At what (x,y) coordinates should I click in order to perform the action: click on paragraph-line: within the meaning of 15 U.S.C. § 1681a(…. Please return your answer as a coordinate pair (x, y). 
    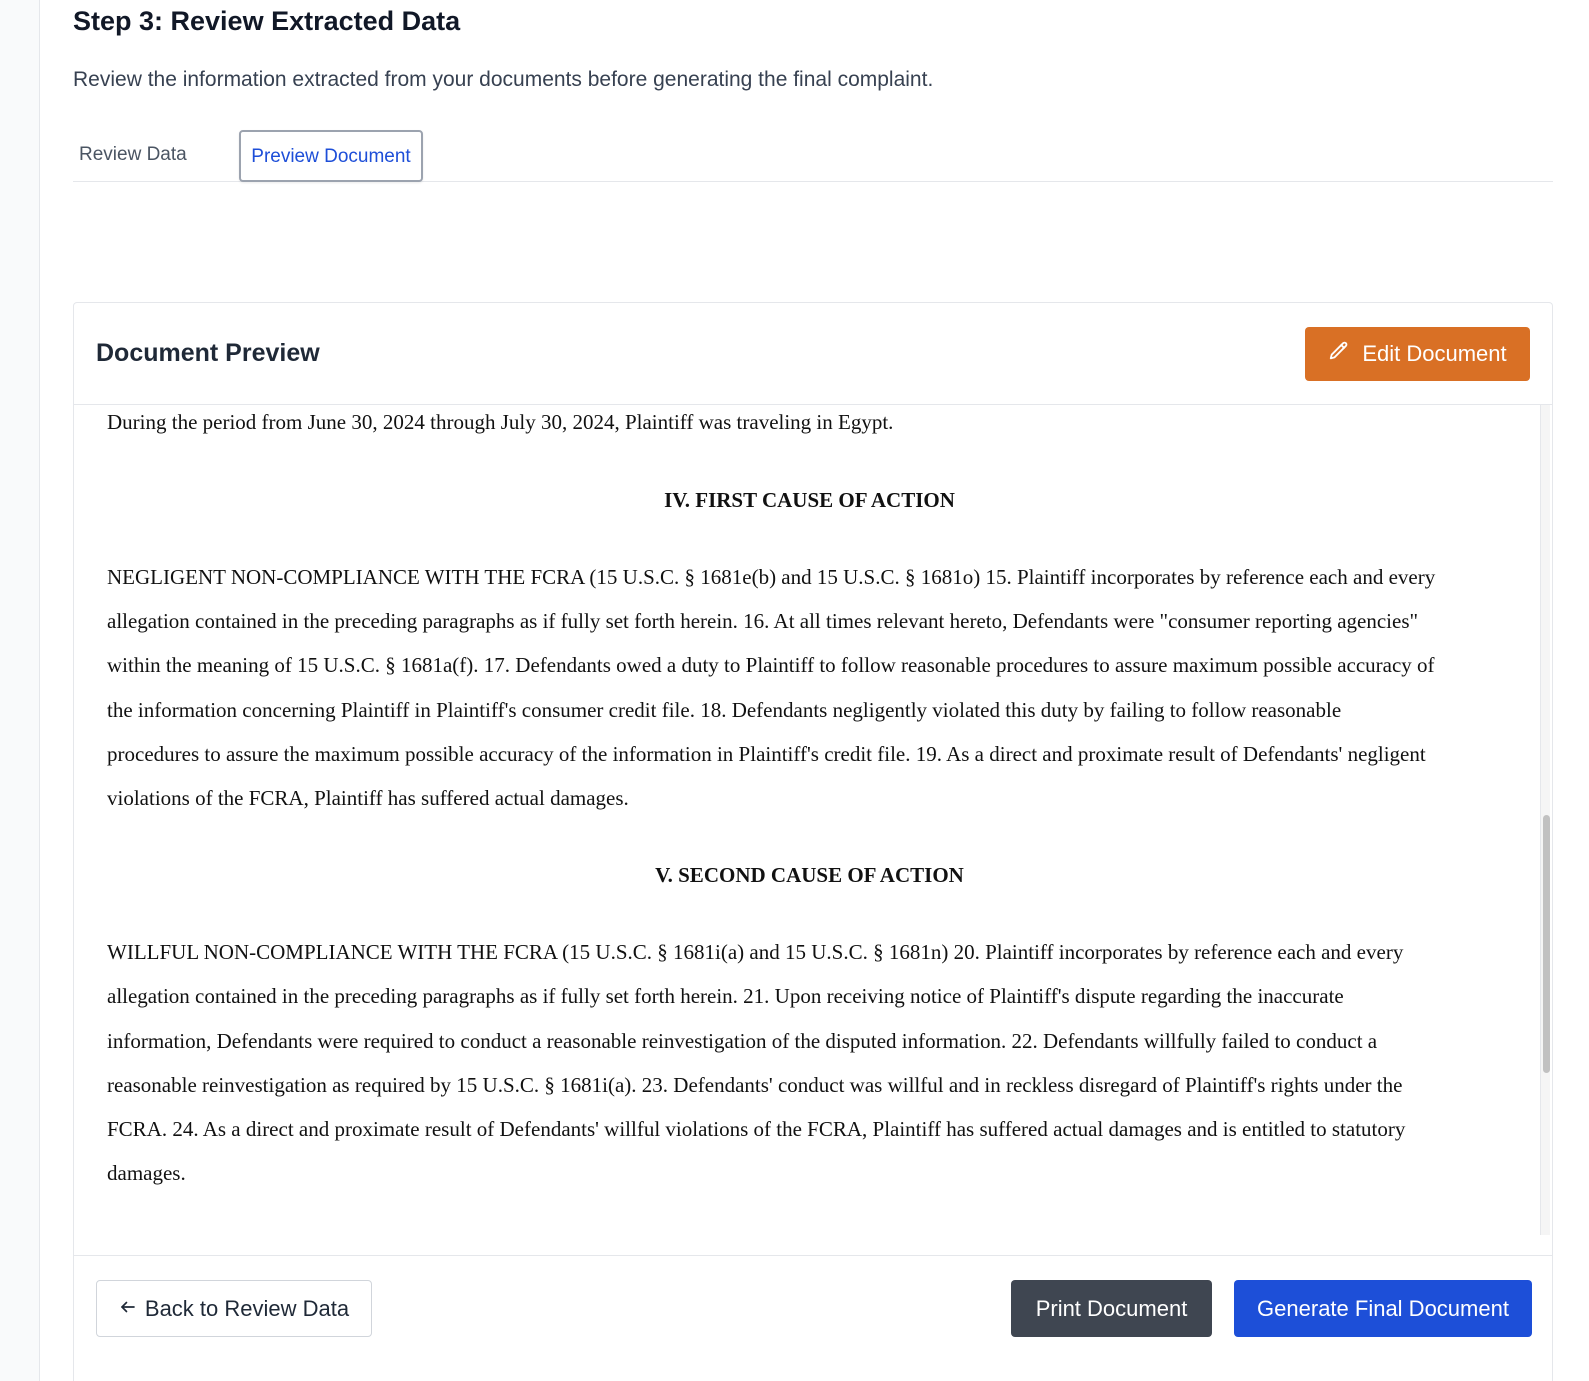
    Looking at the image, I should click on (771, 665).